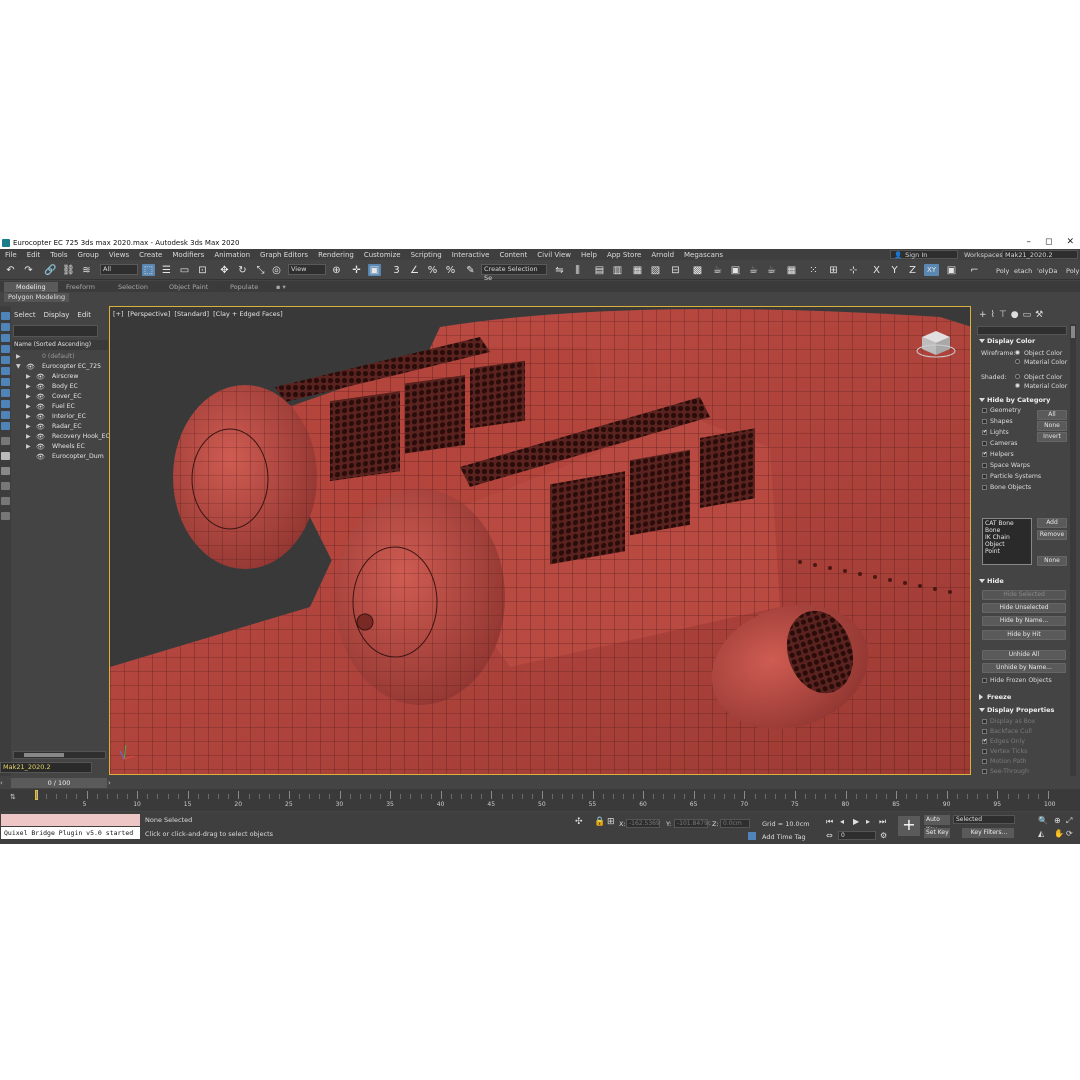  Describe the element at coordinates (133, 287) in the screenshot. I see `tab-selection: Selection` at that location.